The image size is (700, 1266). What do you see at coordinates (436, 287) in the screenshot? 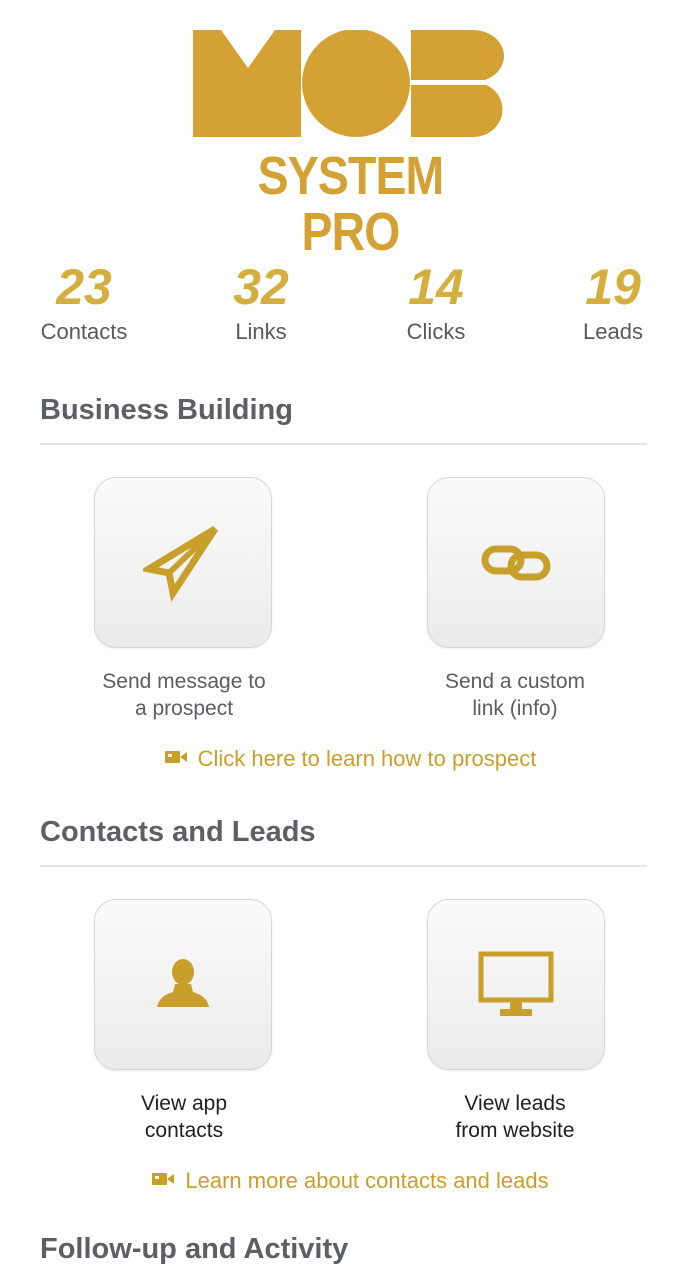
I see `stat-value: 14` at bounding box center [436, 287].